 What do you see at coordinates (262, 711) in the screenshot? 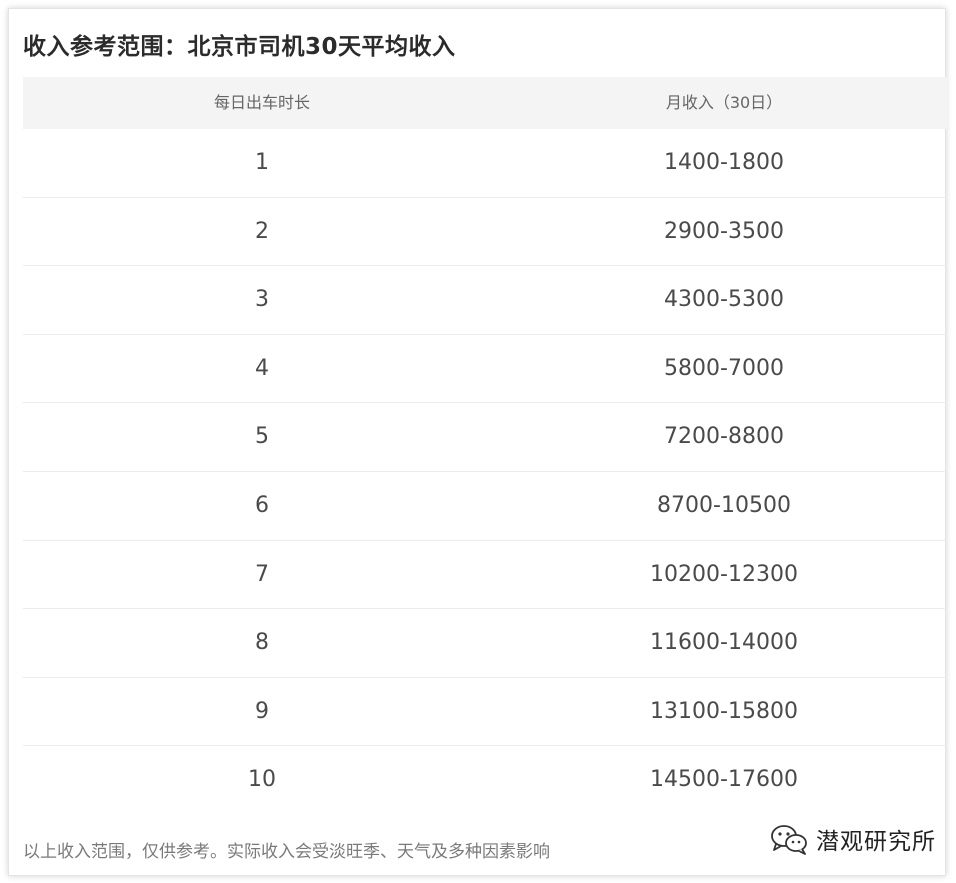
I see `daily-hours-cell: 9` at bounding box center [262, 711].